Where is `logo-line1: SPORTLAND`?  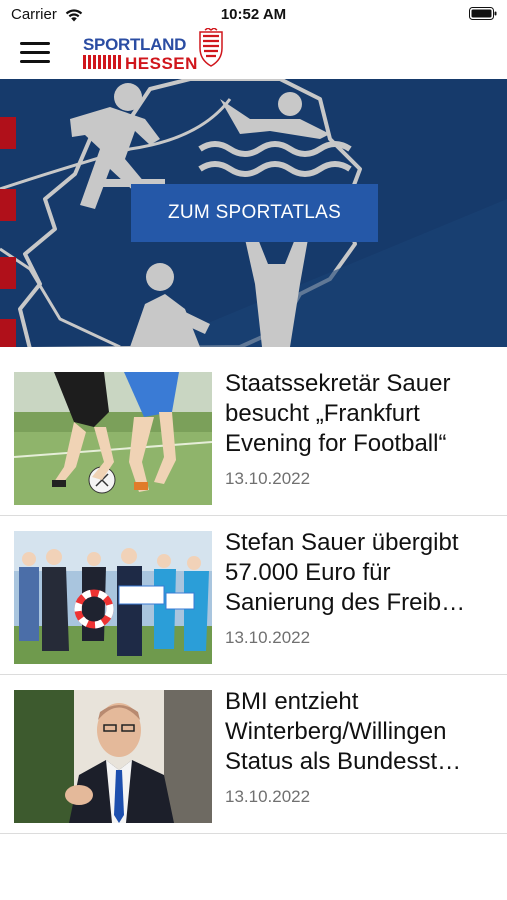
logo-line1: SPORTLAND is located at coordinates (134, 44).